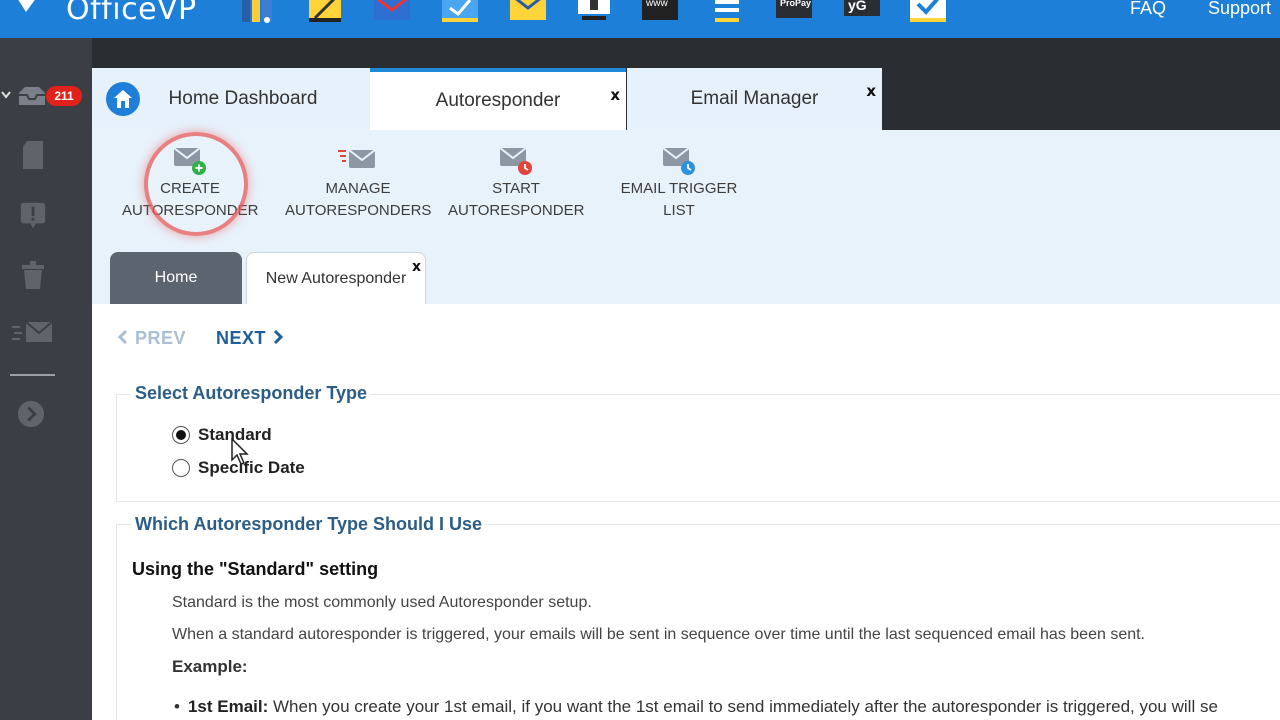  I want to click on tab-label: Email Manager, so click(754, 98).